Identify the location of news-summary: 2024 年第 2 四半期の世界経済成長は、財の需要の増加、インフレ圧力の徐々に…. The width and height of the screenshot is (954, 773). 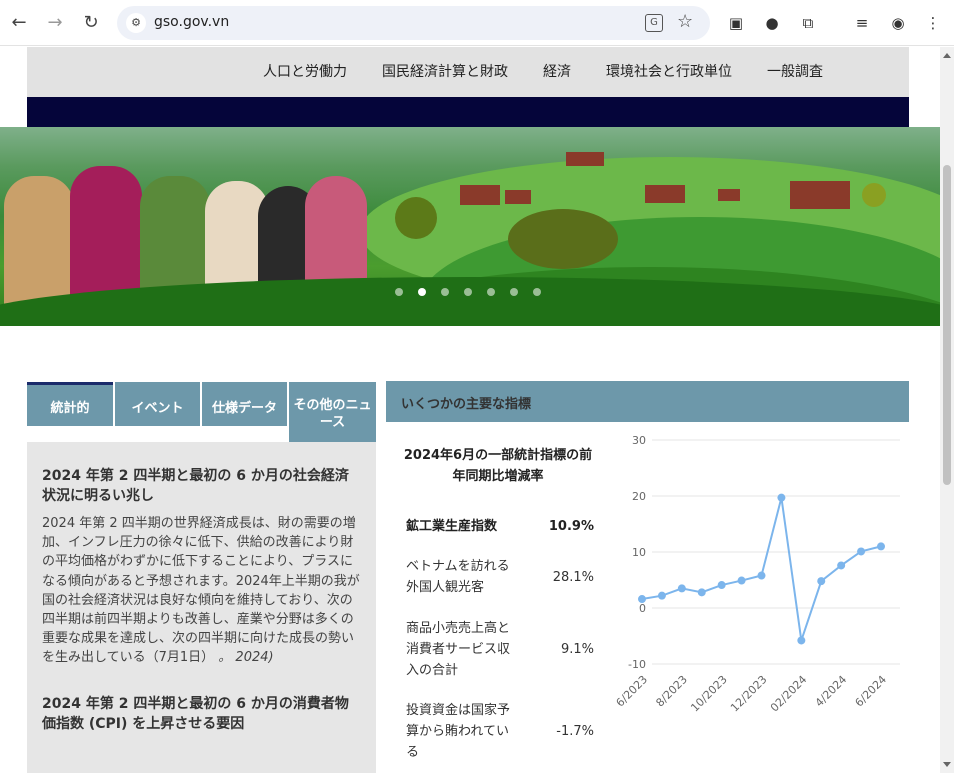
(202, 591).